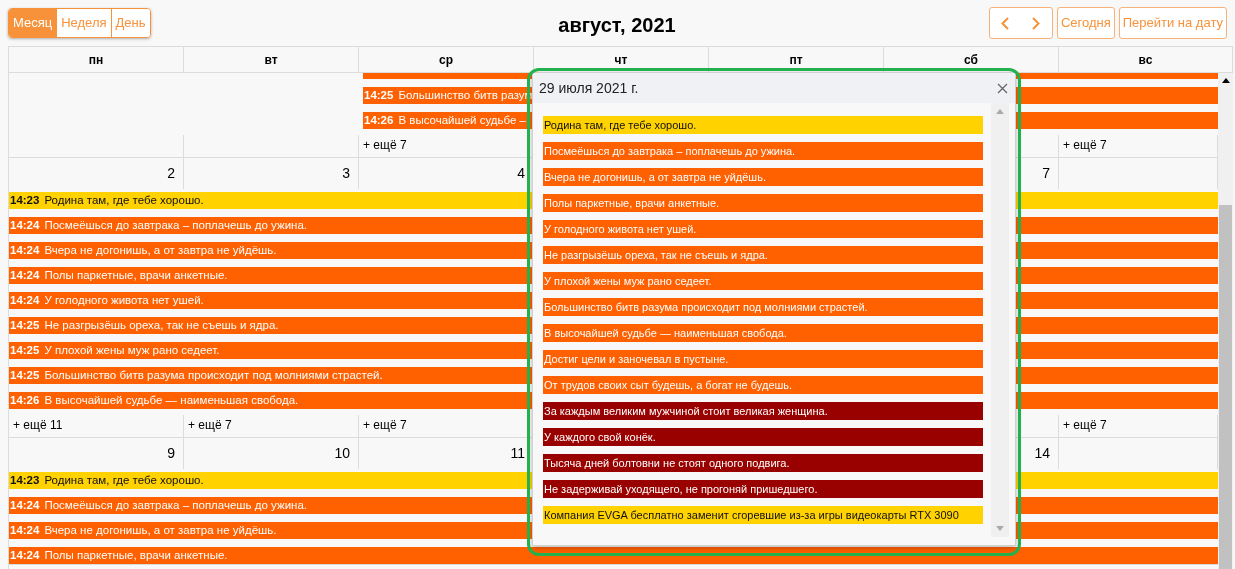 Image resolution: width=1235 pixels, height=569 pixels. Describe the element at coordinates (589, 88) in the screenshot. I see `popover-title: 29 июля 2021 г.` at that location.